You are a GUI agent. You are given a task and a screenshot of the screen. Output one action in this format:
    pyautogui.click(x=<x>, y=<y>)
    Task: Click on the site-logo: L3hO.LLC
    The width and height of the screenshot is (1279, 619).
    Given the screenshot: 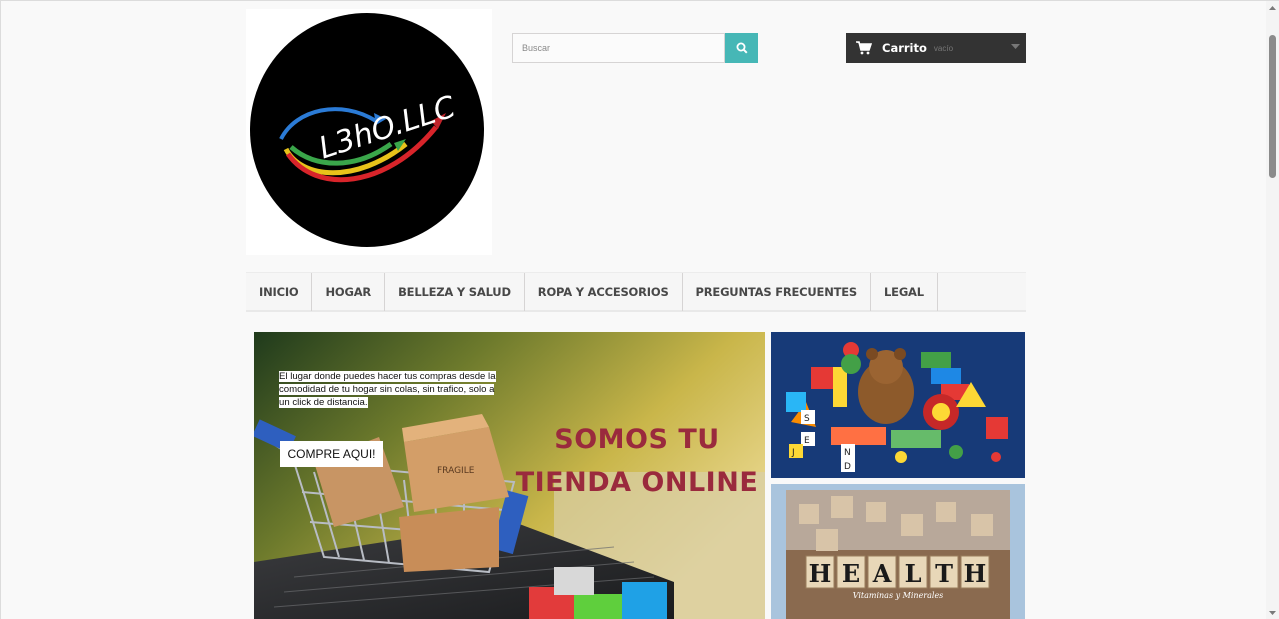 What is the action you would take?
    pyautogui.click(x=369, y=132)
    